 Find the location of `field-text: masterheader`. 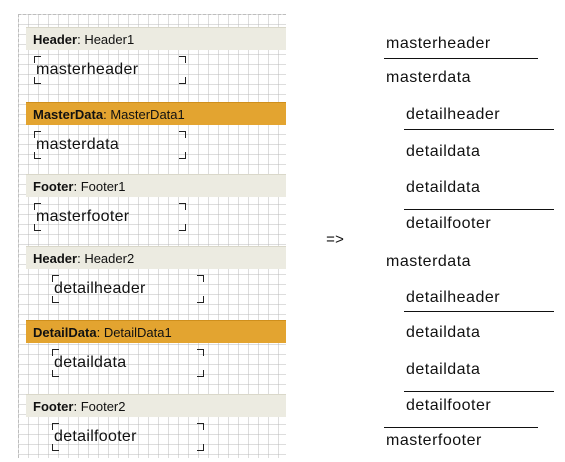

field-text: masterheader is located at coordinates (87, 69).